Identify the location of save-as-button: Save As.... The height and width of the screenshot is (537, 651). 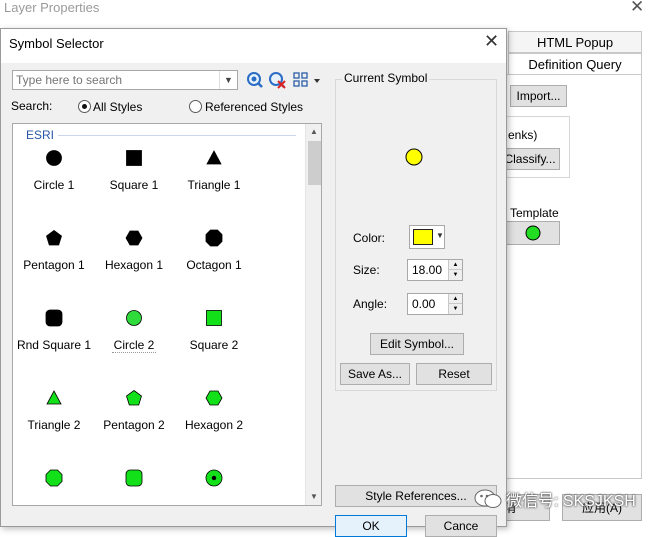
(375, 374).